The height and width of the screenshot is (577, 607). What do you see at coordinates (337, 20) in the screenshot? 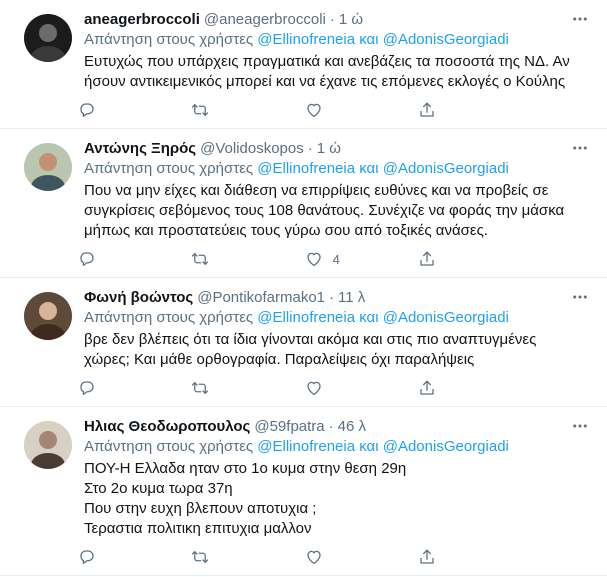
I see `tweet-header: aneagerbroccoli @aneagerbroccoli · 1 ώ` at bounding box center [337, 20].